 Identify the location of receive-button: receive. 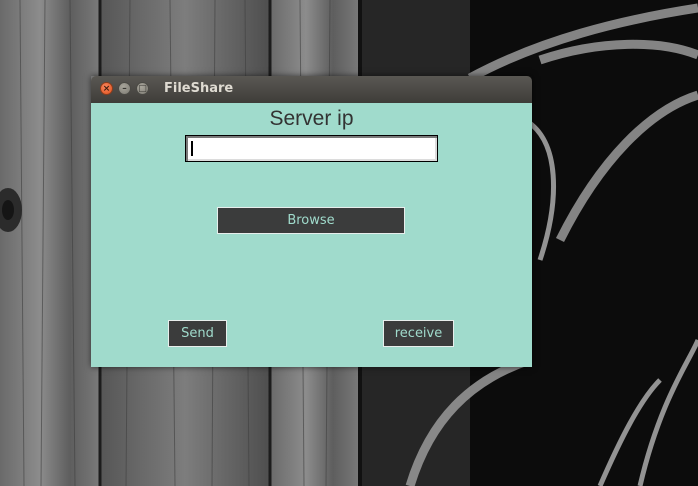
(418, 333).